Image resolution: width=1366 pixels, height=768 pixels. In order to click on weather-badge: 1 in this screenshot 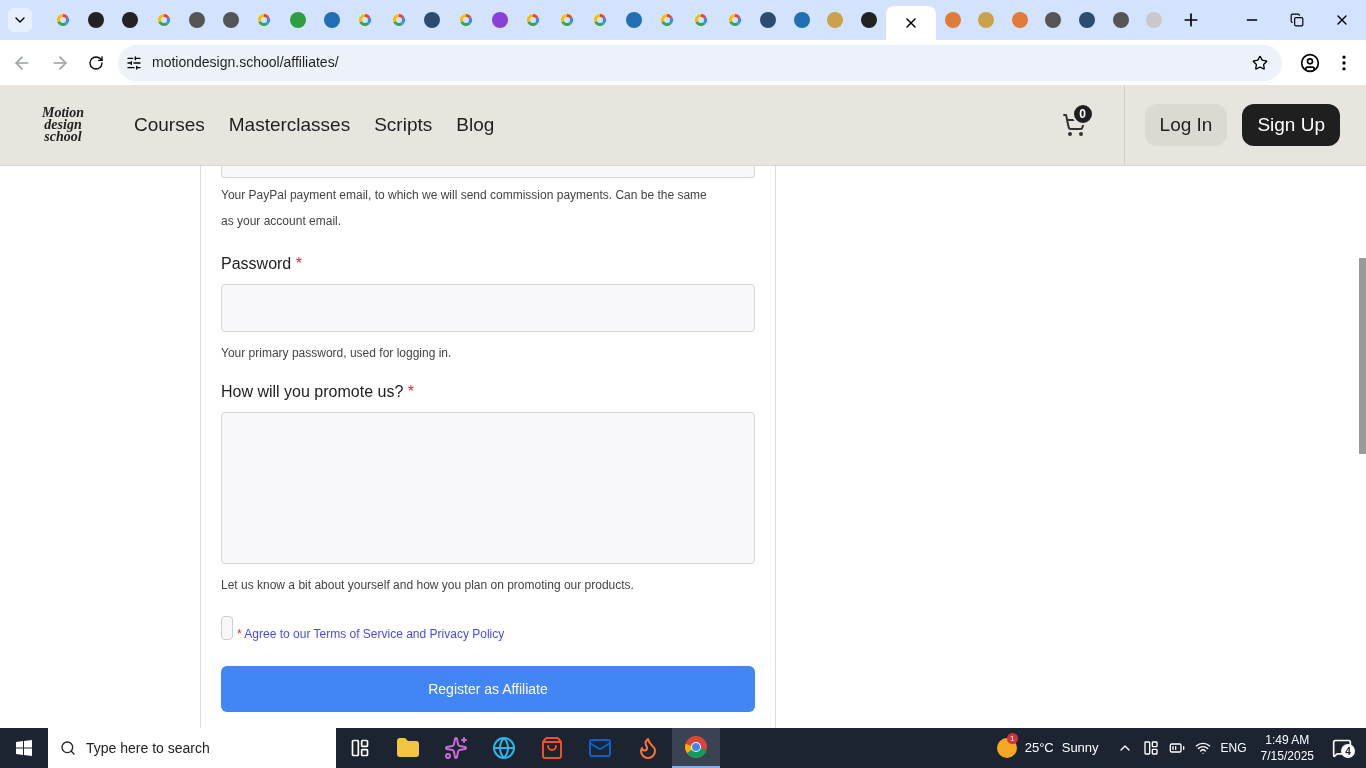, I will do `click(1012, 738)`.